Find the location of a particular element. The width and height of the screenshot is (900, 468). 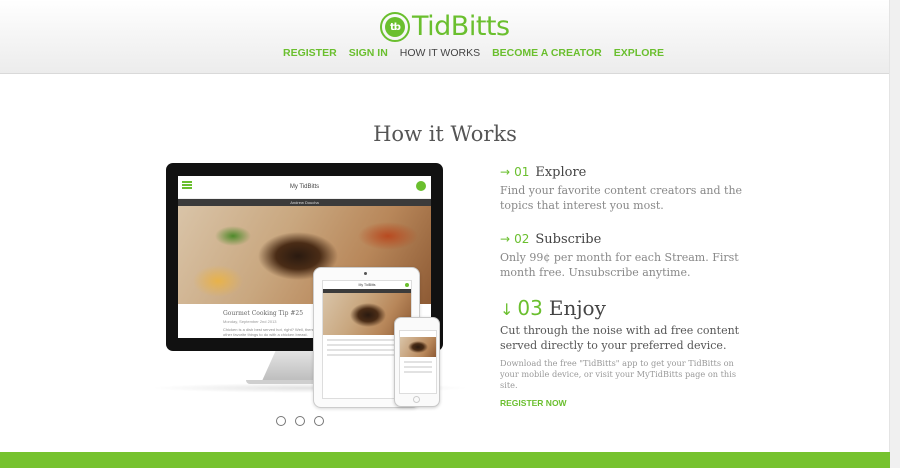

app-header: My TidBitts is located at coordinates (304, 187).